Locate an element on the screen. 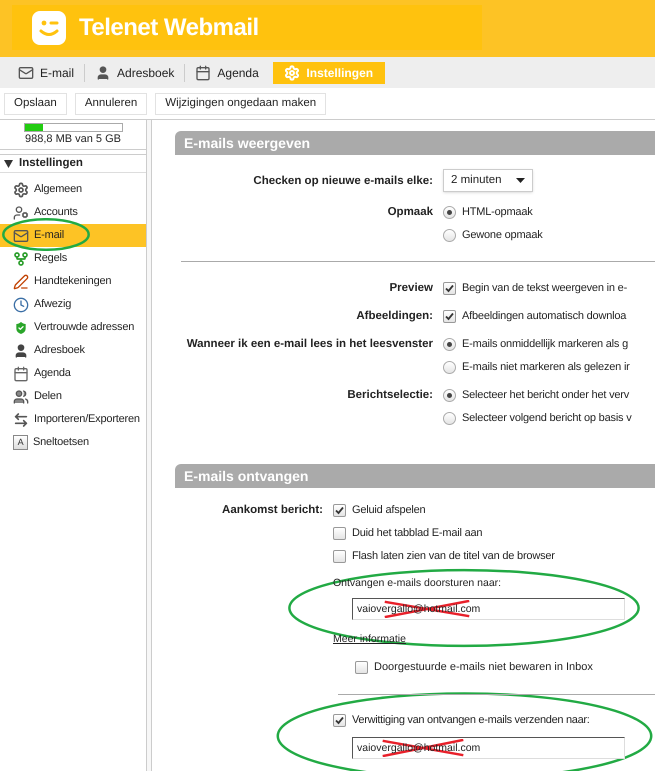 The height and width of the screenshot is (772, 655). sidebar-item: Algemeen is located at coordinates (73, 189).